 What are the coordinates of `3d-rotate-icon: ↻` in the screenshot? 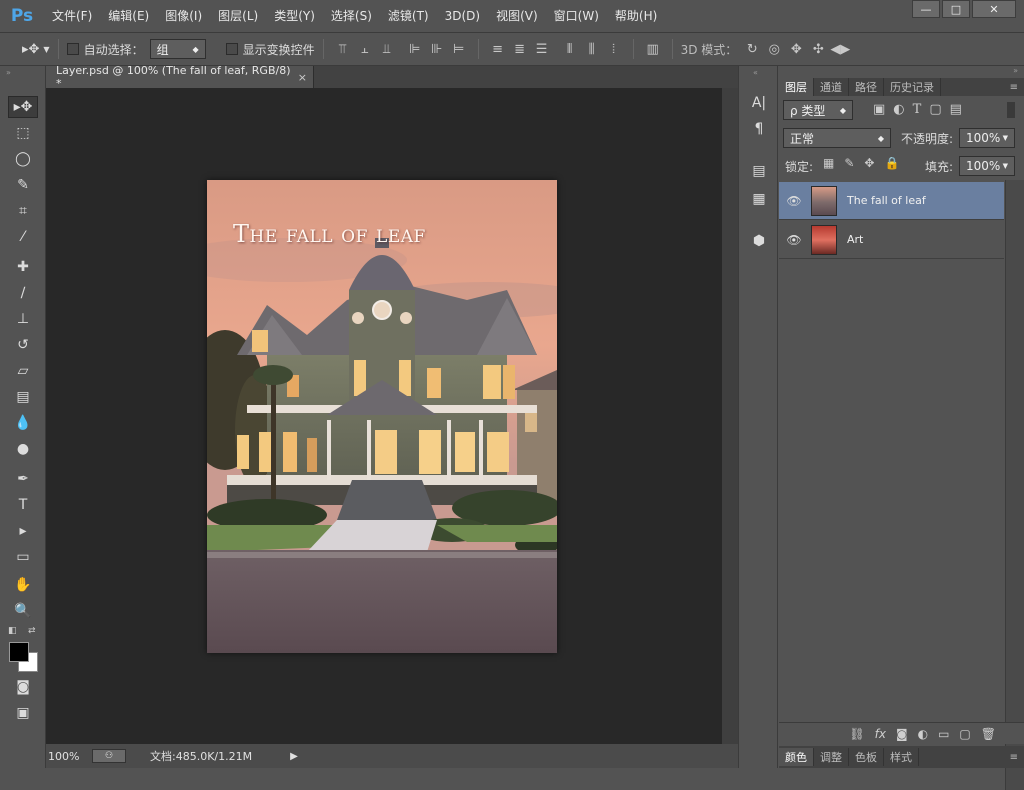 It's located at (752, 49).